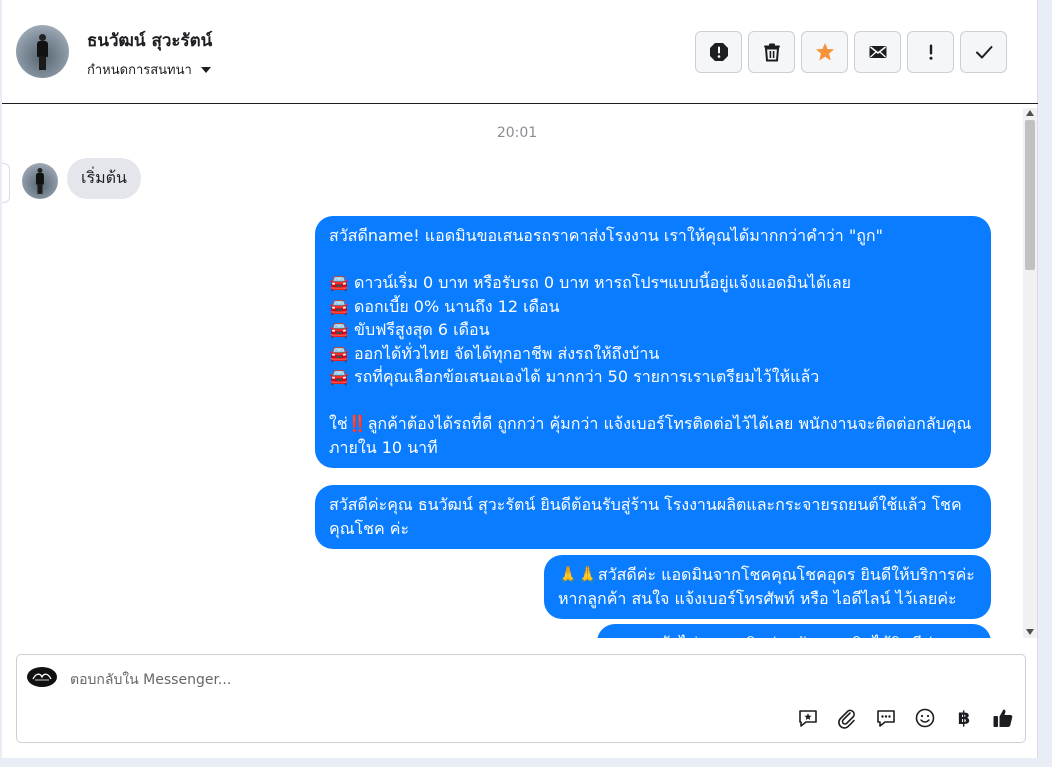  I want to click on sender-avatar, so click(40, 181).